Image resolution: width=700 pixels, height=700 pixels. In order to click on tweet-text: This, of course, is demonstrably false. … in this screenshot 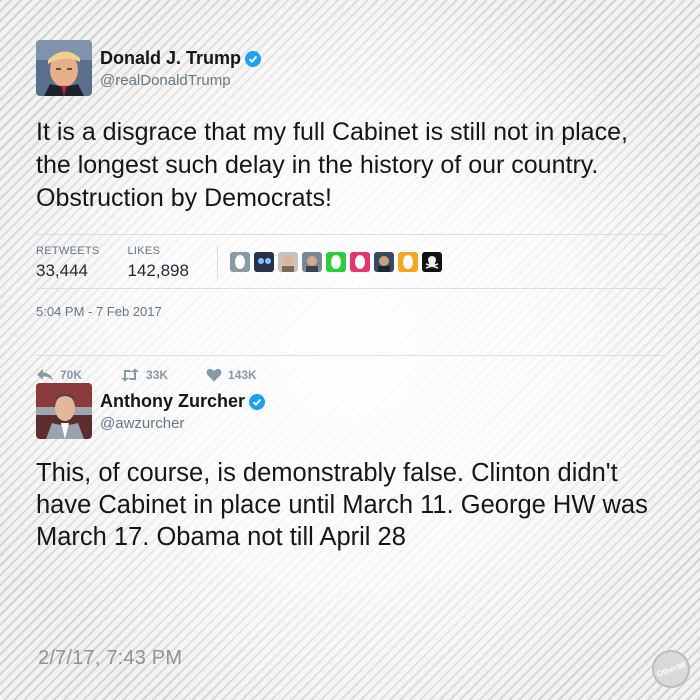, I will do `click(342, 505)`.